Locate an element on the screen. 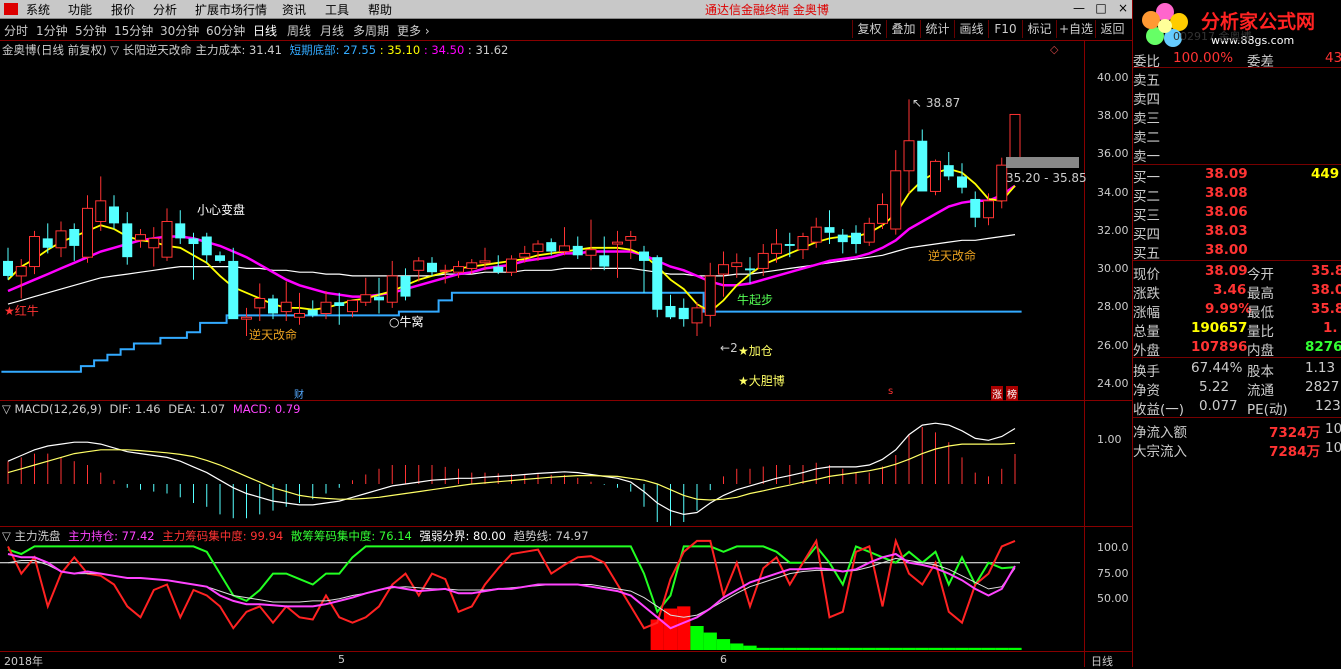 Image resolution: width=1341 pixels, height=669 pixels. panel-divider is located at coordinates (566, 526).